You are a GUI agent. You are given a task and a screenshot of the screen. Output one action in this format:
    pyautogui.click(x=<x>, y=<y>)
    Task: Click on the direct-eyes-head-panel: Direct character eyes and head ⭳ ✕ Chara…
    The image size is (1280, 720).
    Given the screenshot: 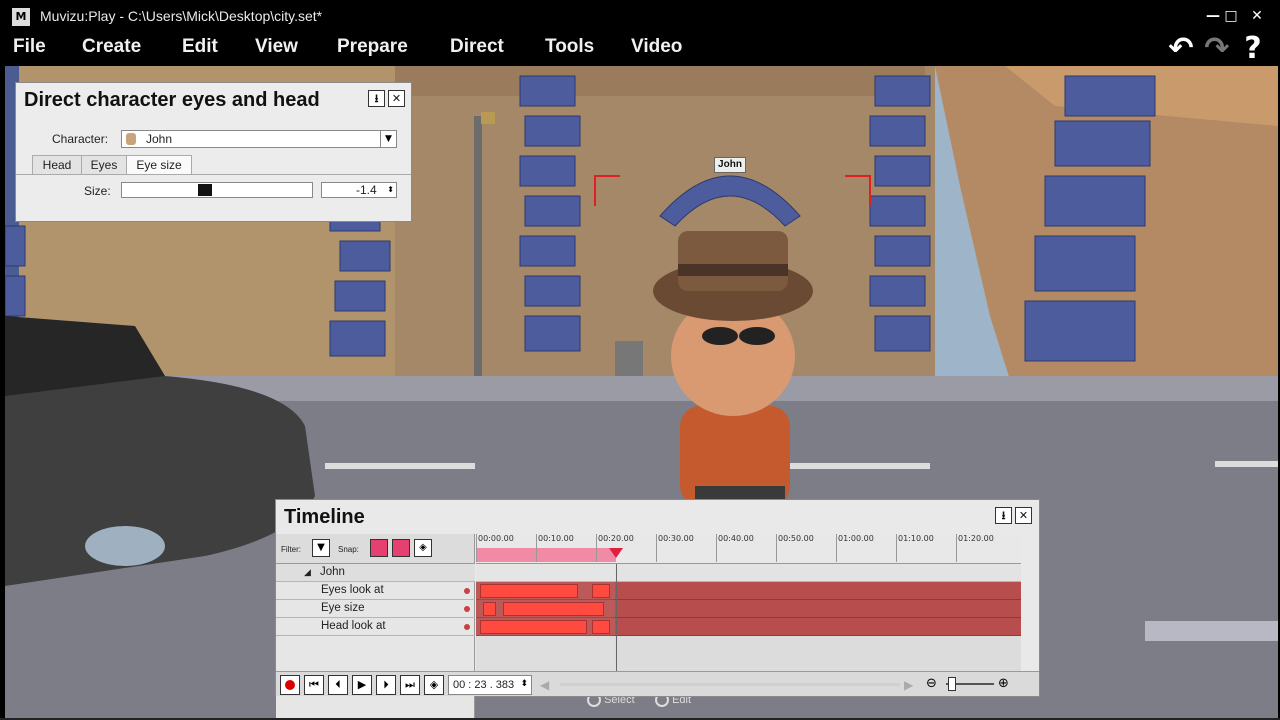 What is the action you would take?
    pyautogui.click(x=213, y=152)
    